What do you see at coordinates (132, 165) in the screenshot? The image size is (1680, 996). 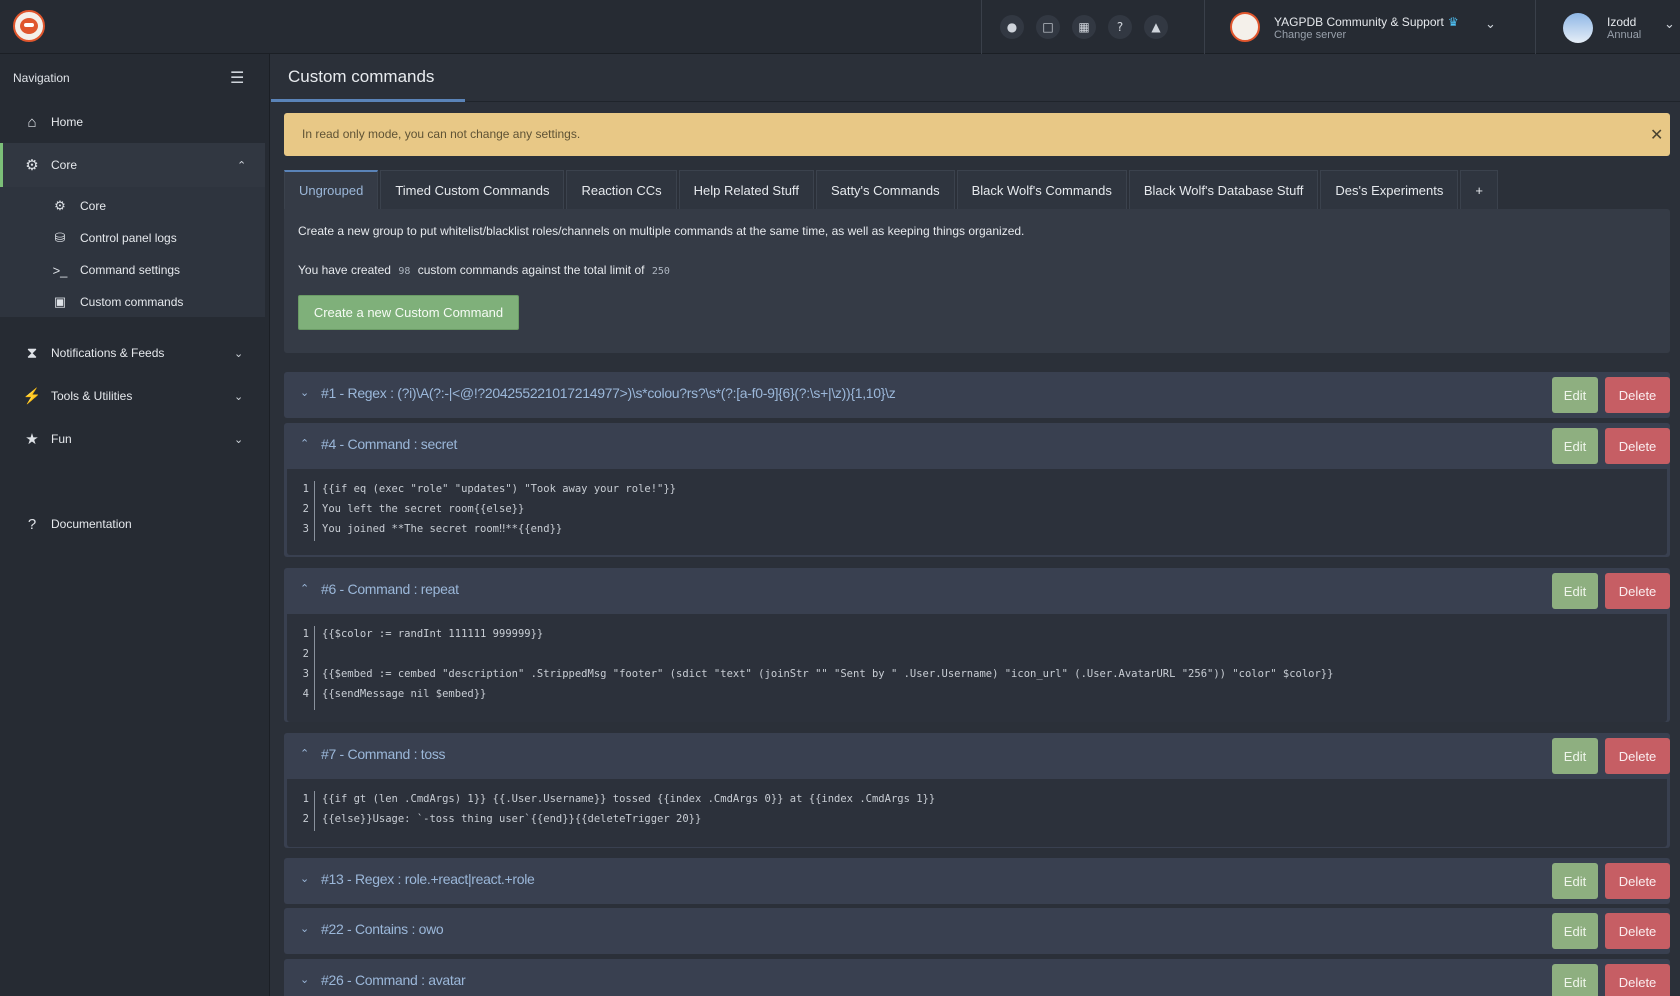 I see `sidebar-item-core: ⚙ Core ⌃` at bounding box center [132, 165].